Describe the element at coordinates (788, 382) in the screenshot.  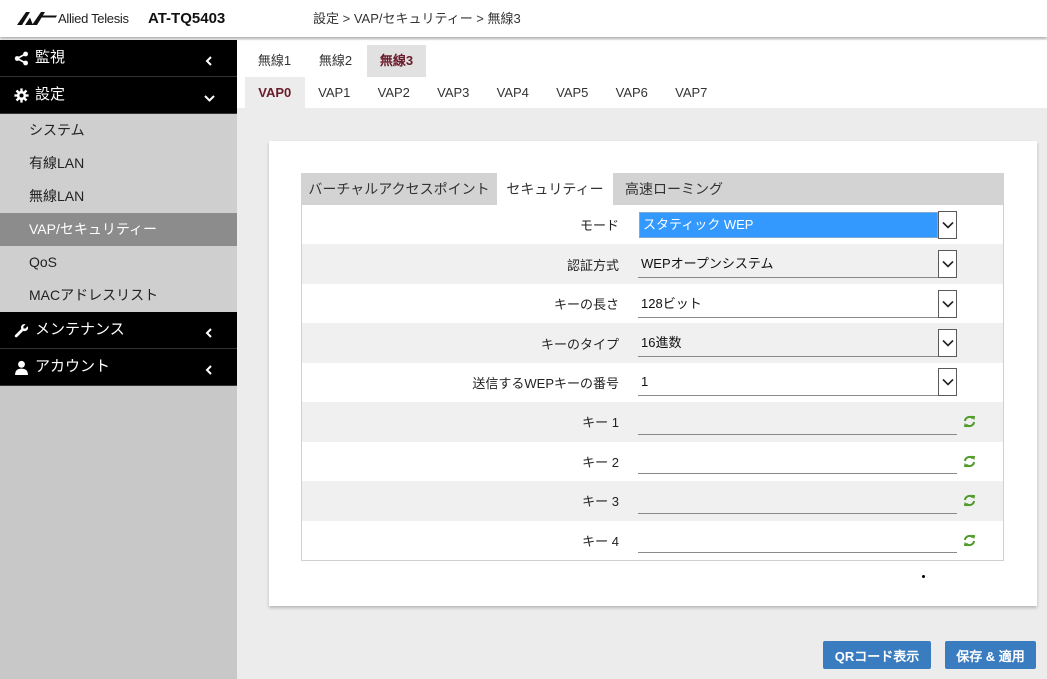
I see `tx-key-index-select-value: 1` at that location.